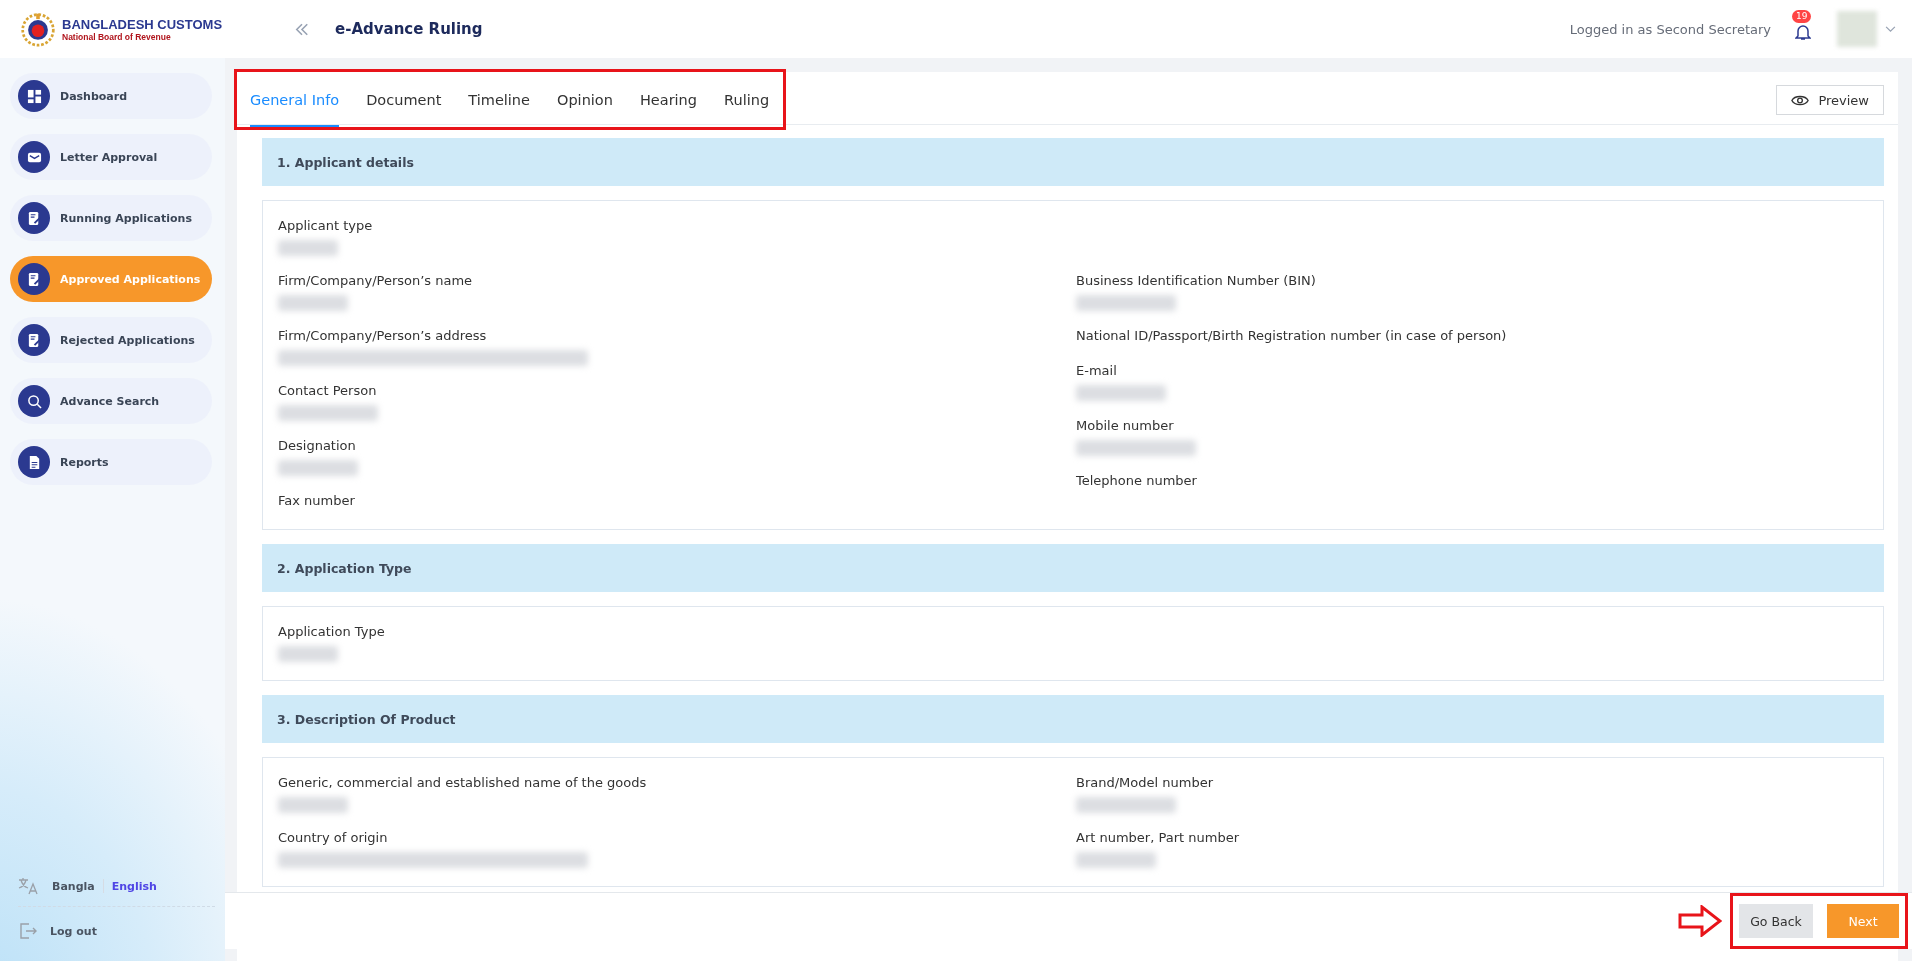 The image size is (1912, 961). I want to click on field-label: E-mail, so click(1097, 371).